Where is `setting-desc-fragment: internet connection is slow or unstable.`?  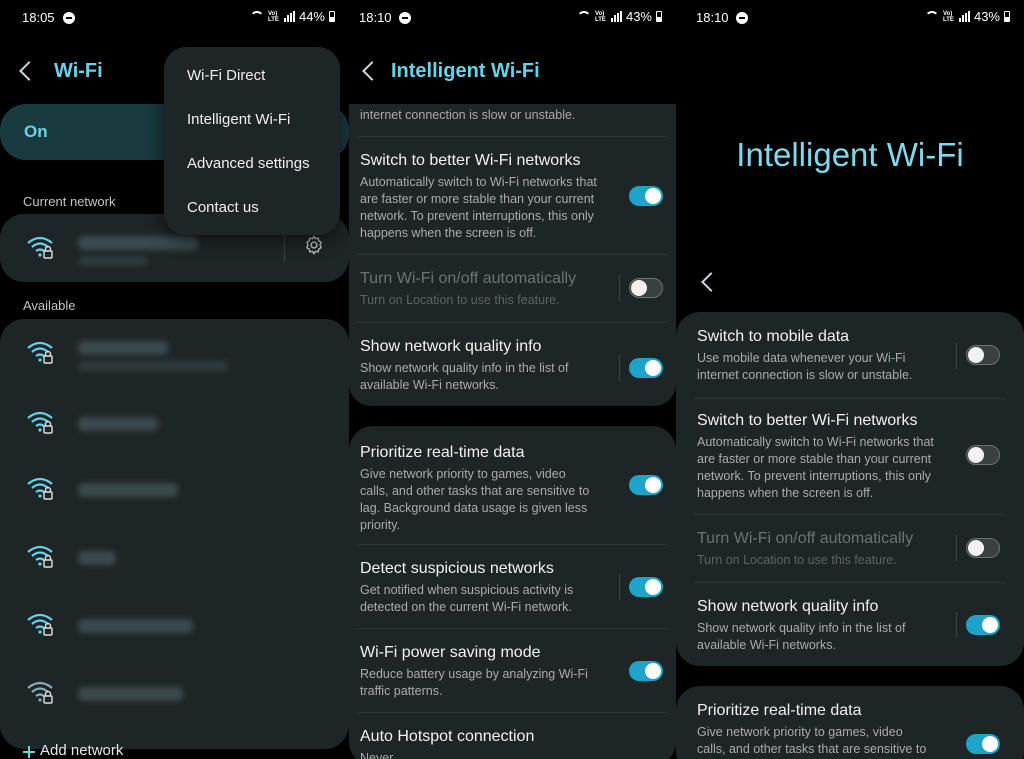
setting-desc-fragment: internet connection is slow or unstable. is located at coordinates (468, 115).